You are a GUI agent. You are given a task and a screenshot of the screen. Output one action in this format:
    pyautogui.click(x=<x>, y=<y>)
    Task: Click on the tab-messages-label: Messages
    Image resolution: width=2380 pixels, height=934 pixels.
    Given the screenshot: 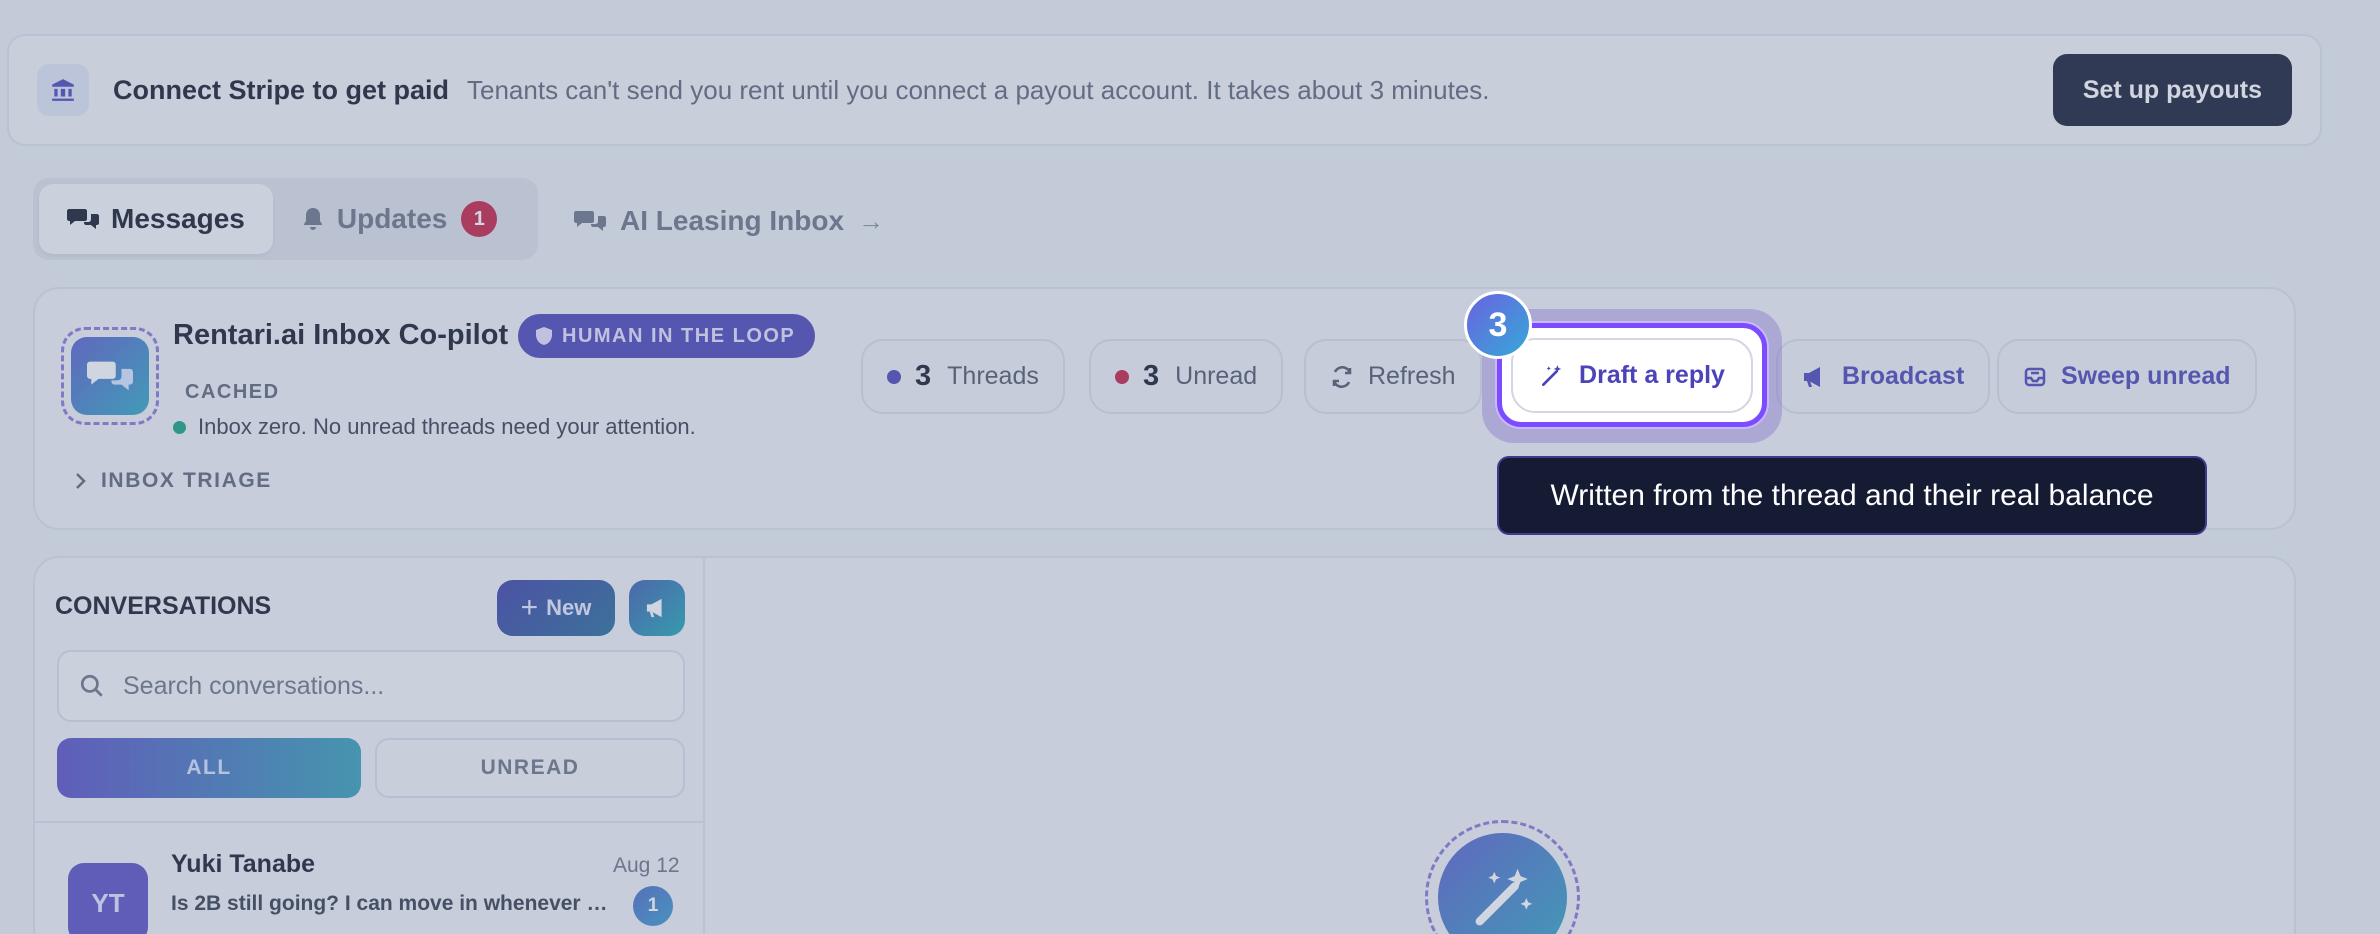 What is the action you would take?
    pyautogui.click(x=178, y=218)
    